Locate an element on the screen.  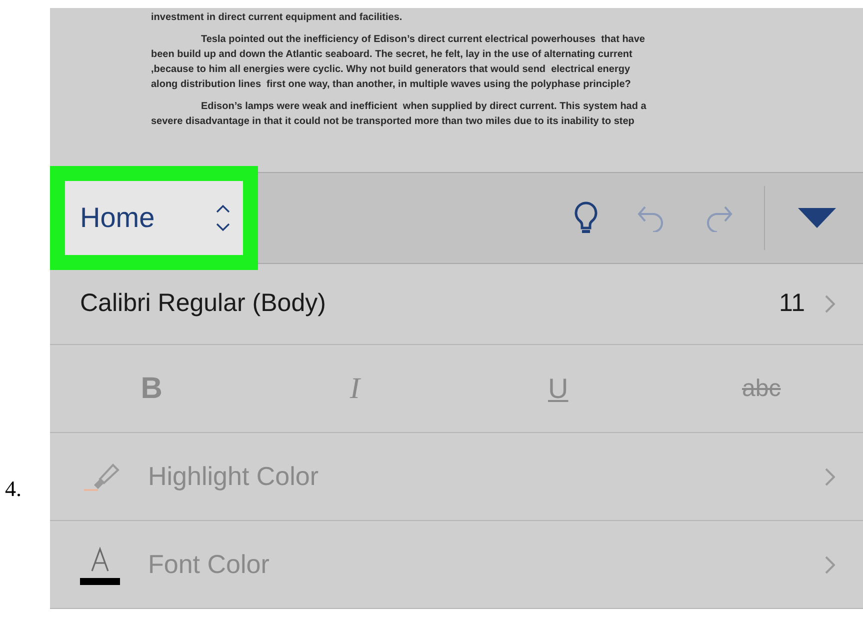
document-text-line: Tesla pointed out the inefficiency of Edison’s direct current electrical powerhouses that have is located at coordinates (422, 40).